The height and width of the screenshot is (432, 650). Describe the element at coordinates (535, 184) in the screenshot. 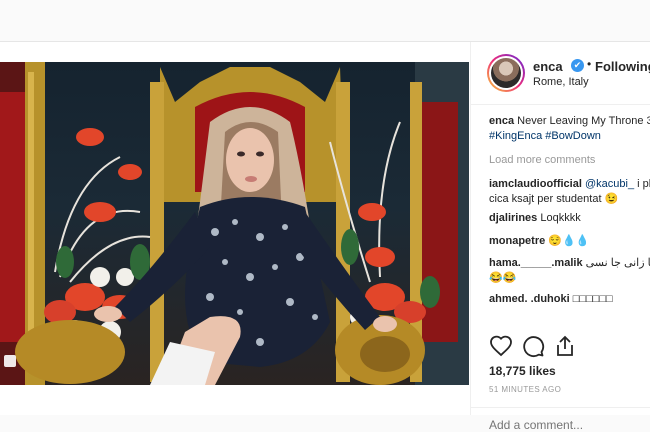

I see `comment-username: iamclaudioofficial` at that location.